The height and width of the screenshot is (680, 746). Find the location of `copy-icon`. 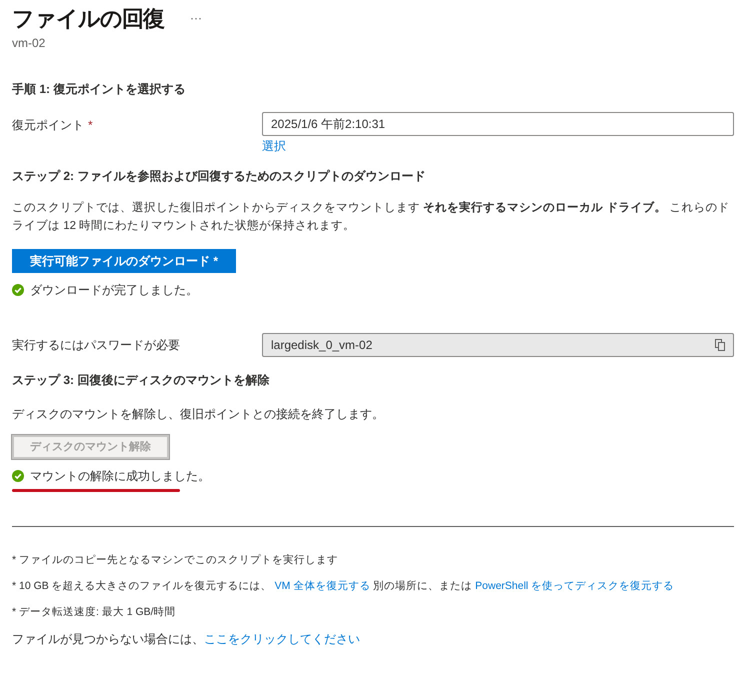

copy-icon is located at coordinates (720, 345).